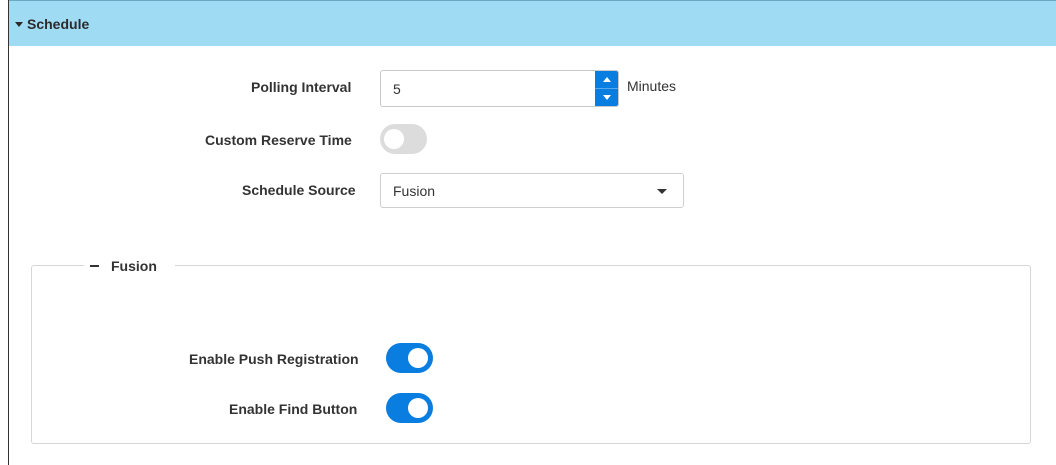  I want to click on enable-find-button-label: Enable Find Button, so click(293, 409).